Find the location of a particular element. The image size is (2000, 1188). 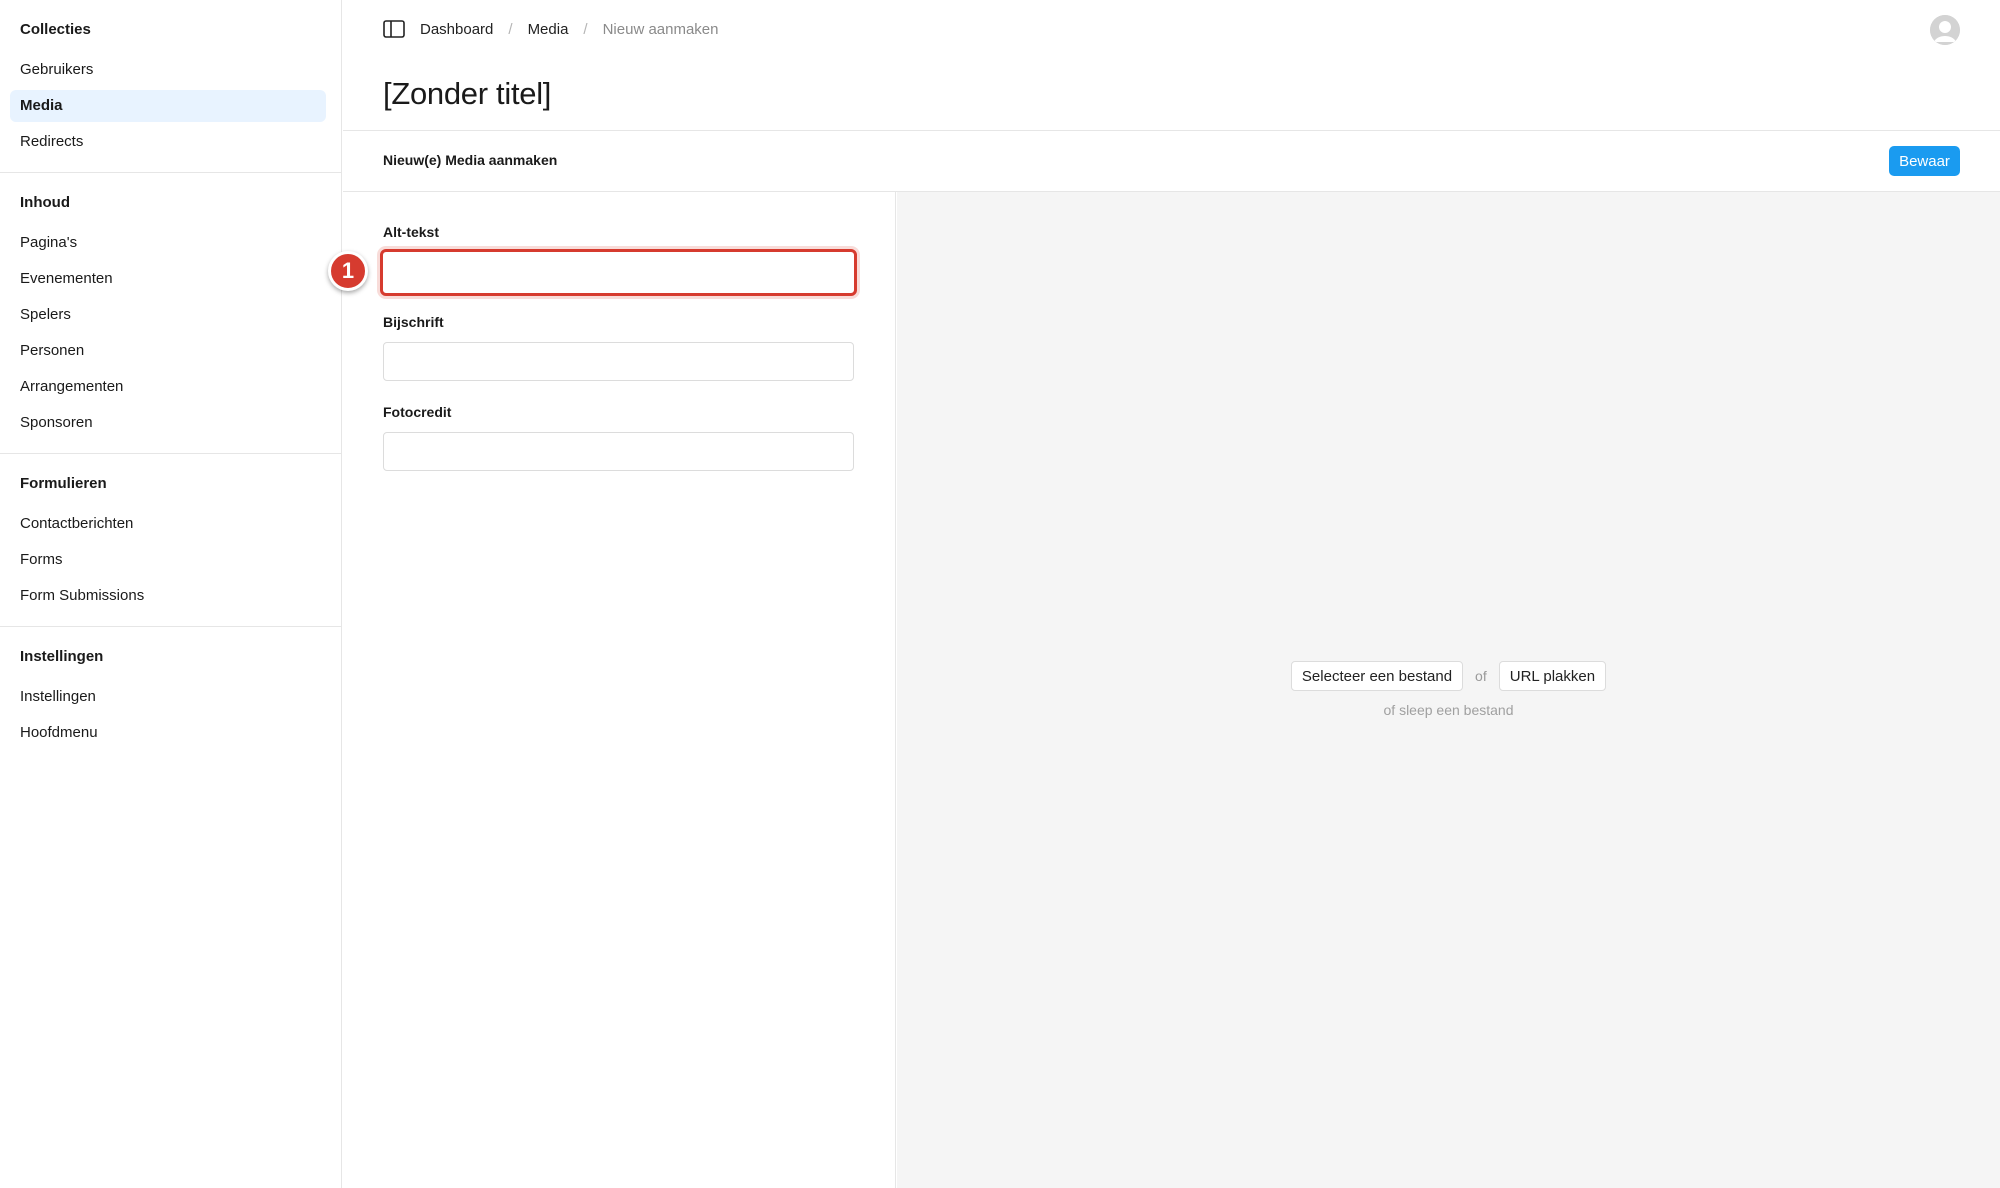

sidebar-item-sponsoren: Sponsoren is located at coordinates (168, 423).